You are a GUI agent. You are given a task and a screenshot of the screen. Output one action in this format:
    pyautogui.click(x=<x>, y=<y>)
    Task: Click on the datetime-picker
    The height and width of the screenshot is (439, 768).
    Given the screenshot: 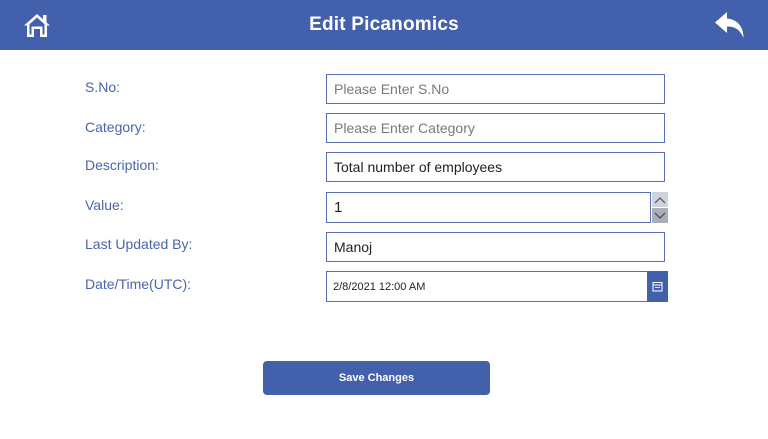 What is the action you would take?
    pyautogui.click(x=497, y=286)
    